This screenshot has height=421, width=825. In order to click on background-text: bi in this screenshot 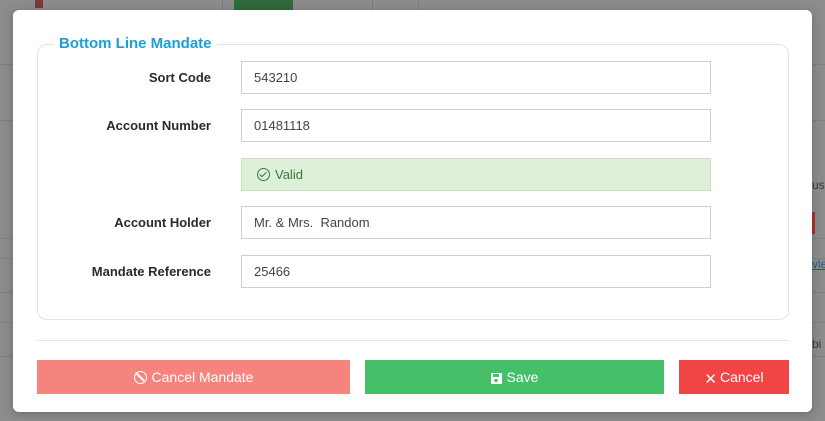, I will do `click(817, 344)`.